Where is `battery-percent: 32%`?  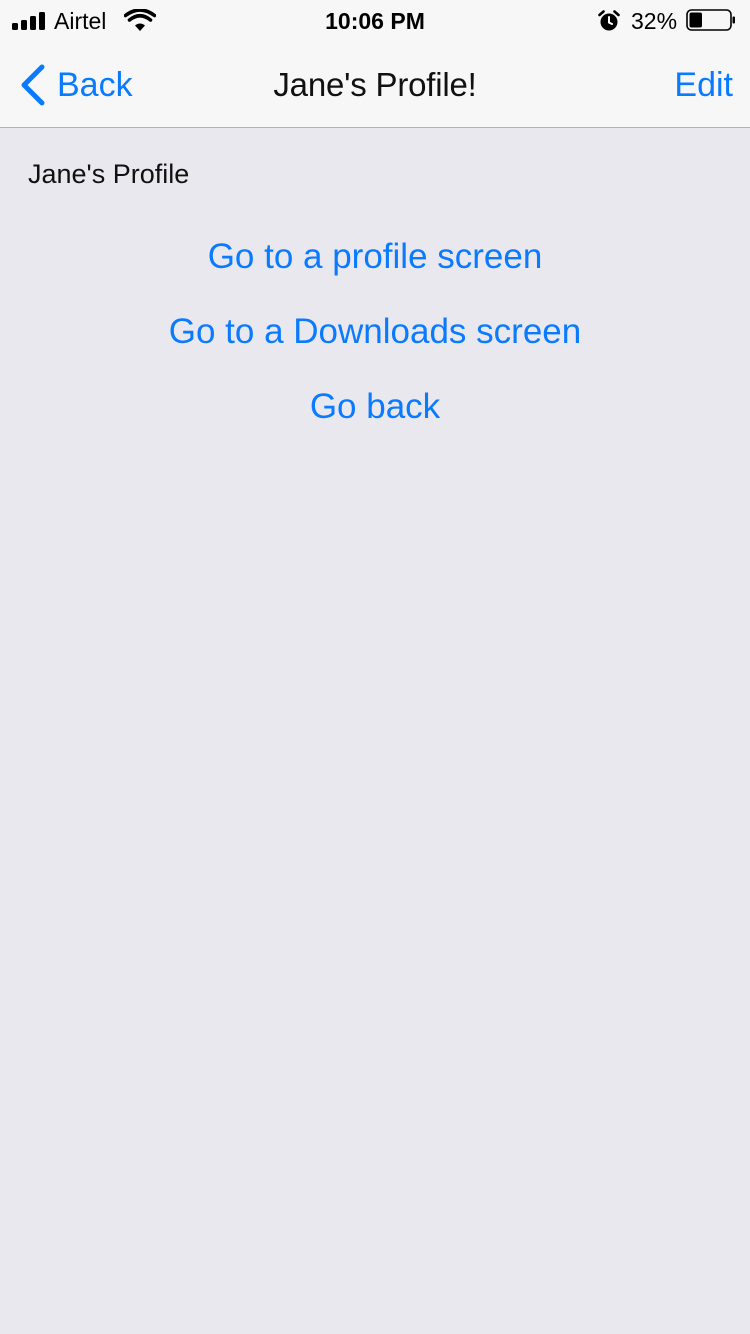
battery-percent: 32% is located at coordinates (654, 21).